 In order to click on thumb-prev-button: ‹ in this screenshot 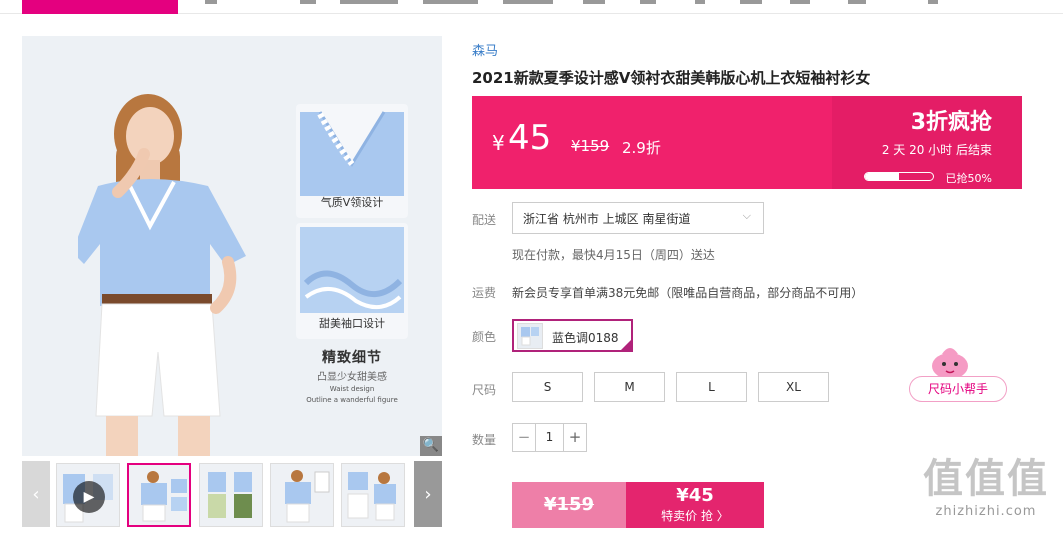, I will do `click(36, 494)`.